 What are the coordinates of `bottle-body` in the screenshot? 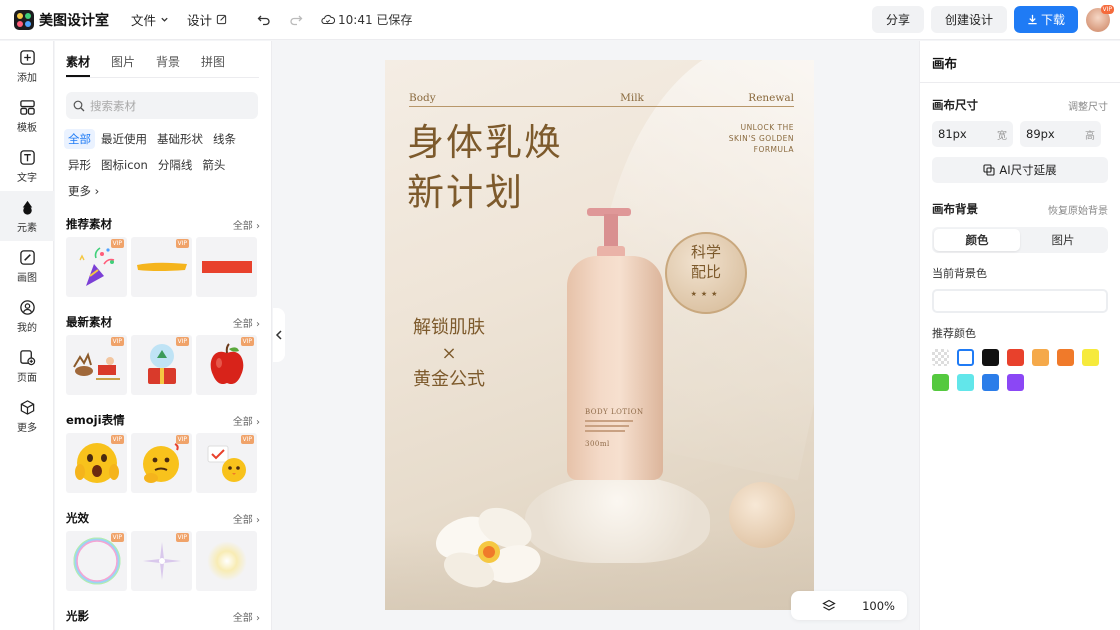 It's located at (615, 368).